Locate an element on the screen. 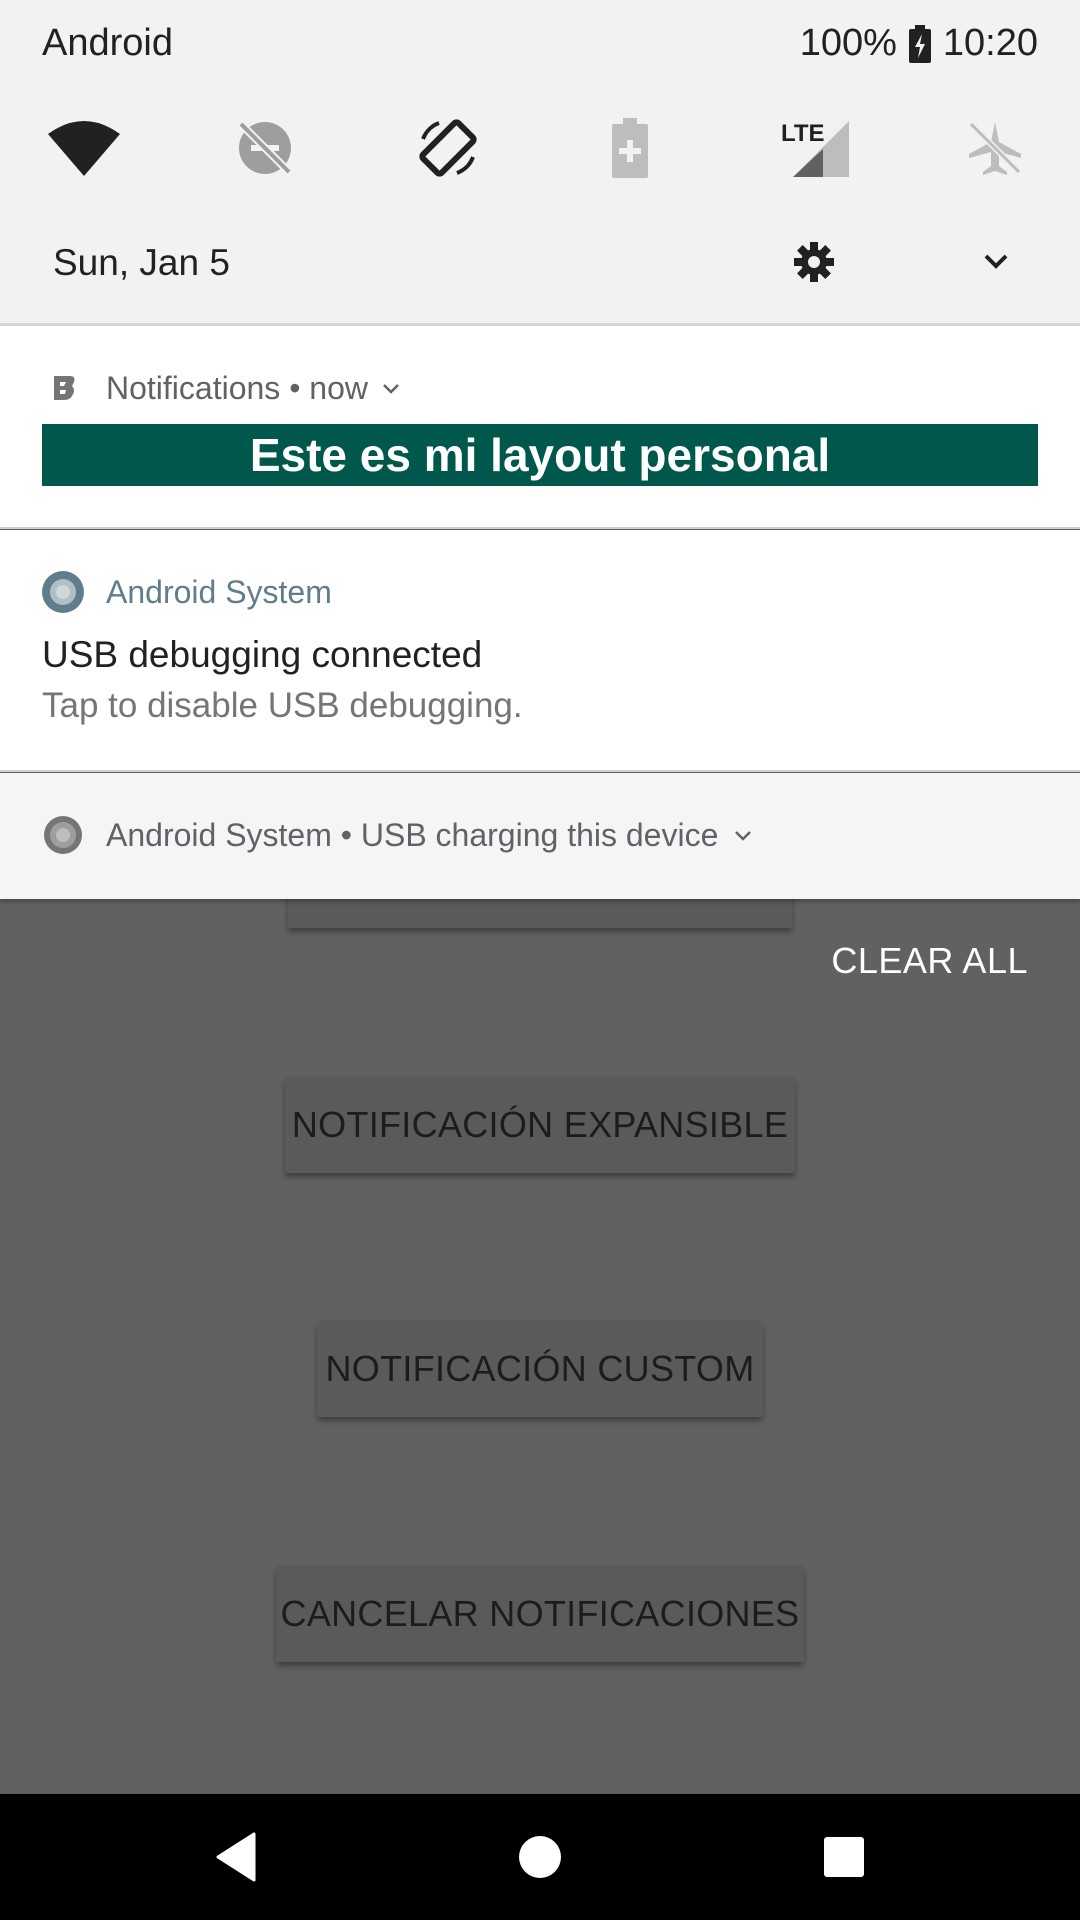 Image resolution: width=1080 pixels, height=1920 pixels. app-icon is located at coordinates (62, 388).